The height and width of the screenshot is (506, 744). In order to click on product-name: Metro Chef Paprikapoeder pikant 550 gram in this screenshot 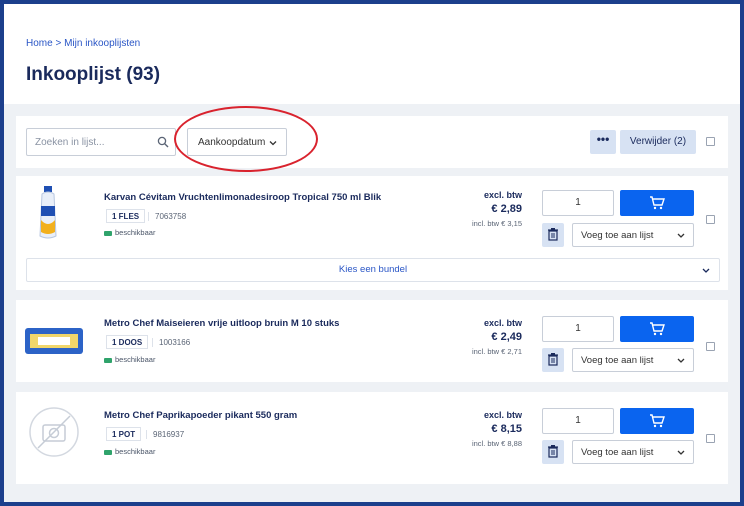, I will do `click(200, 415)`.